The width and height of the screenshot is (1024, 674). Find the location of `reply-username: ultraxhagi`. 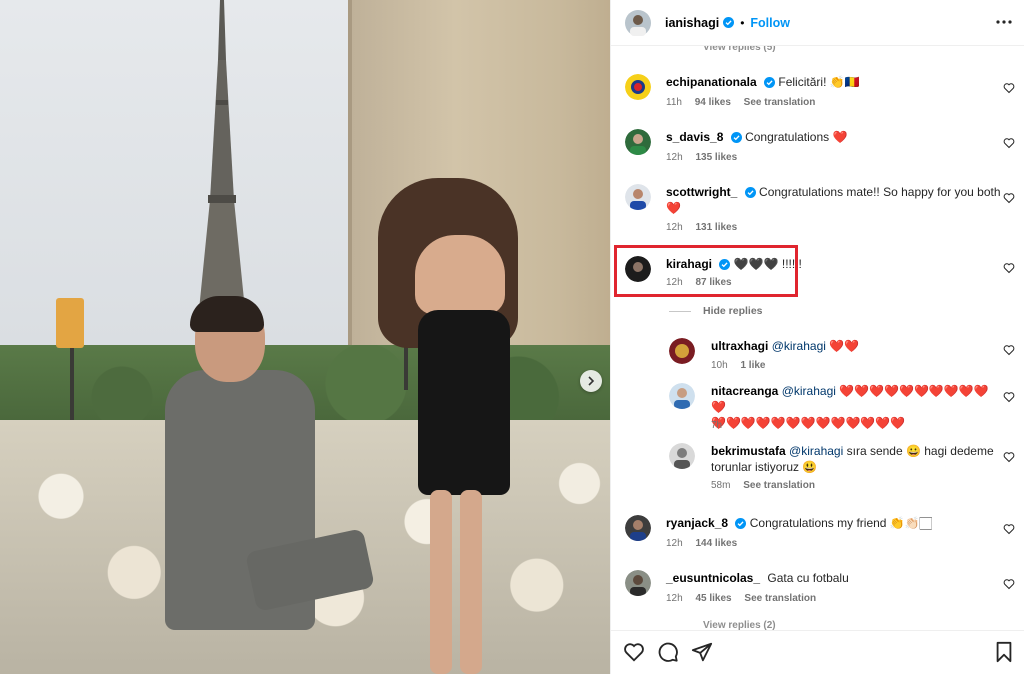

reply-username: ultraxhagi is located at coordinates (739, 346).